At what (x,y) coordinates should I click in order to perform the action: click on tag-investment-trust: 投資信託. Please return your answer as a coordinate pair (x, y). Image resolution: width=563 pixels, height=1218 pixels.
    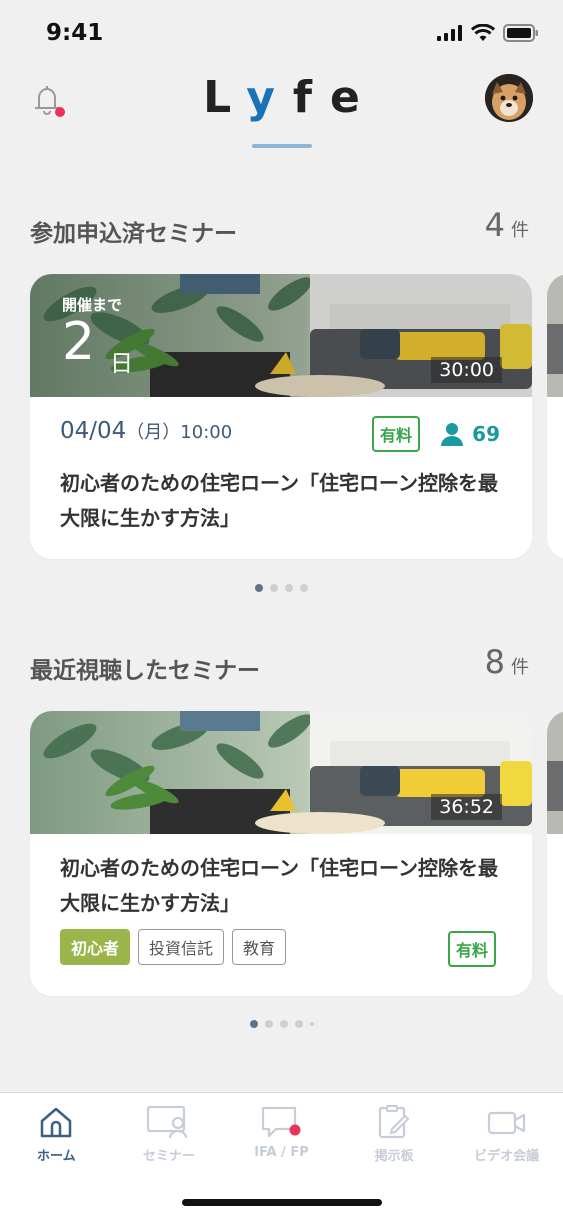
    Looking at the image, I should click on (181, 947).